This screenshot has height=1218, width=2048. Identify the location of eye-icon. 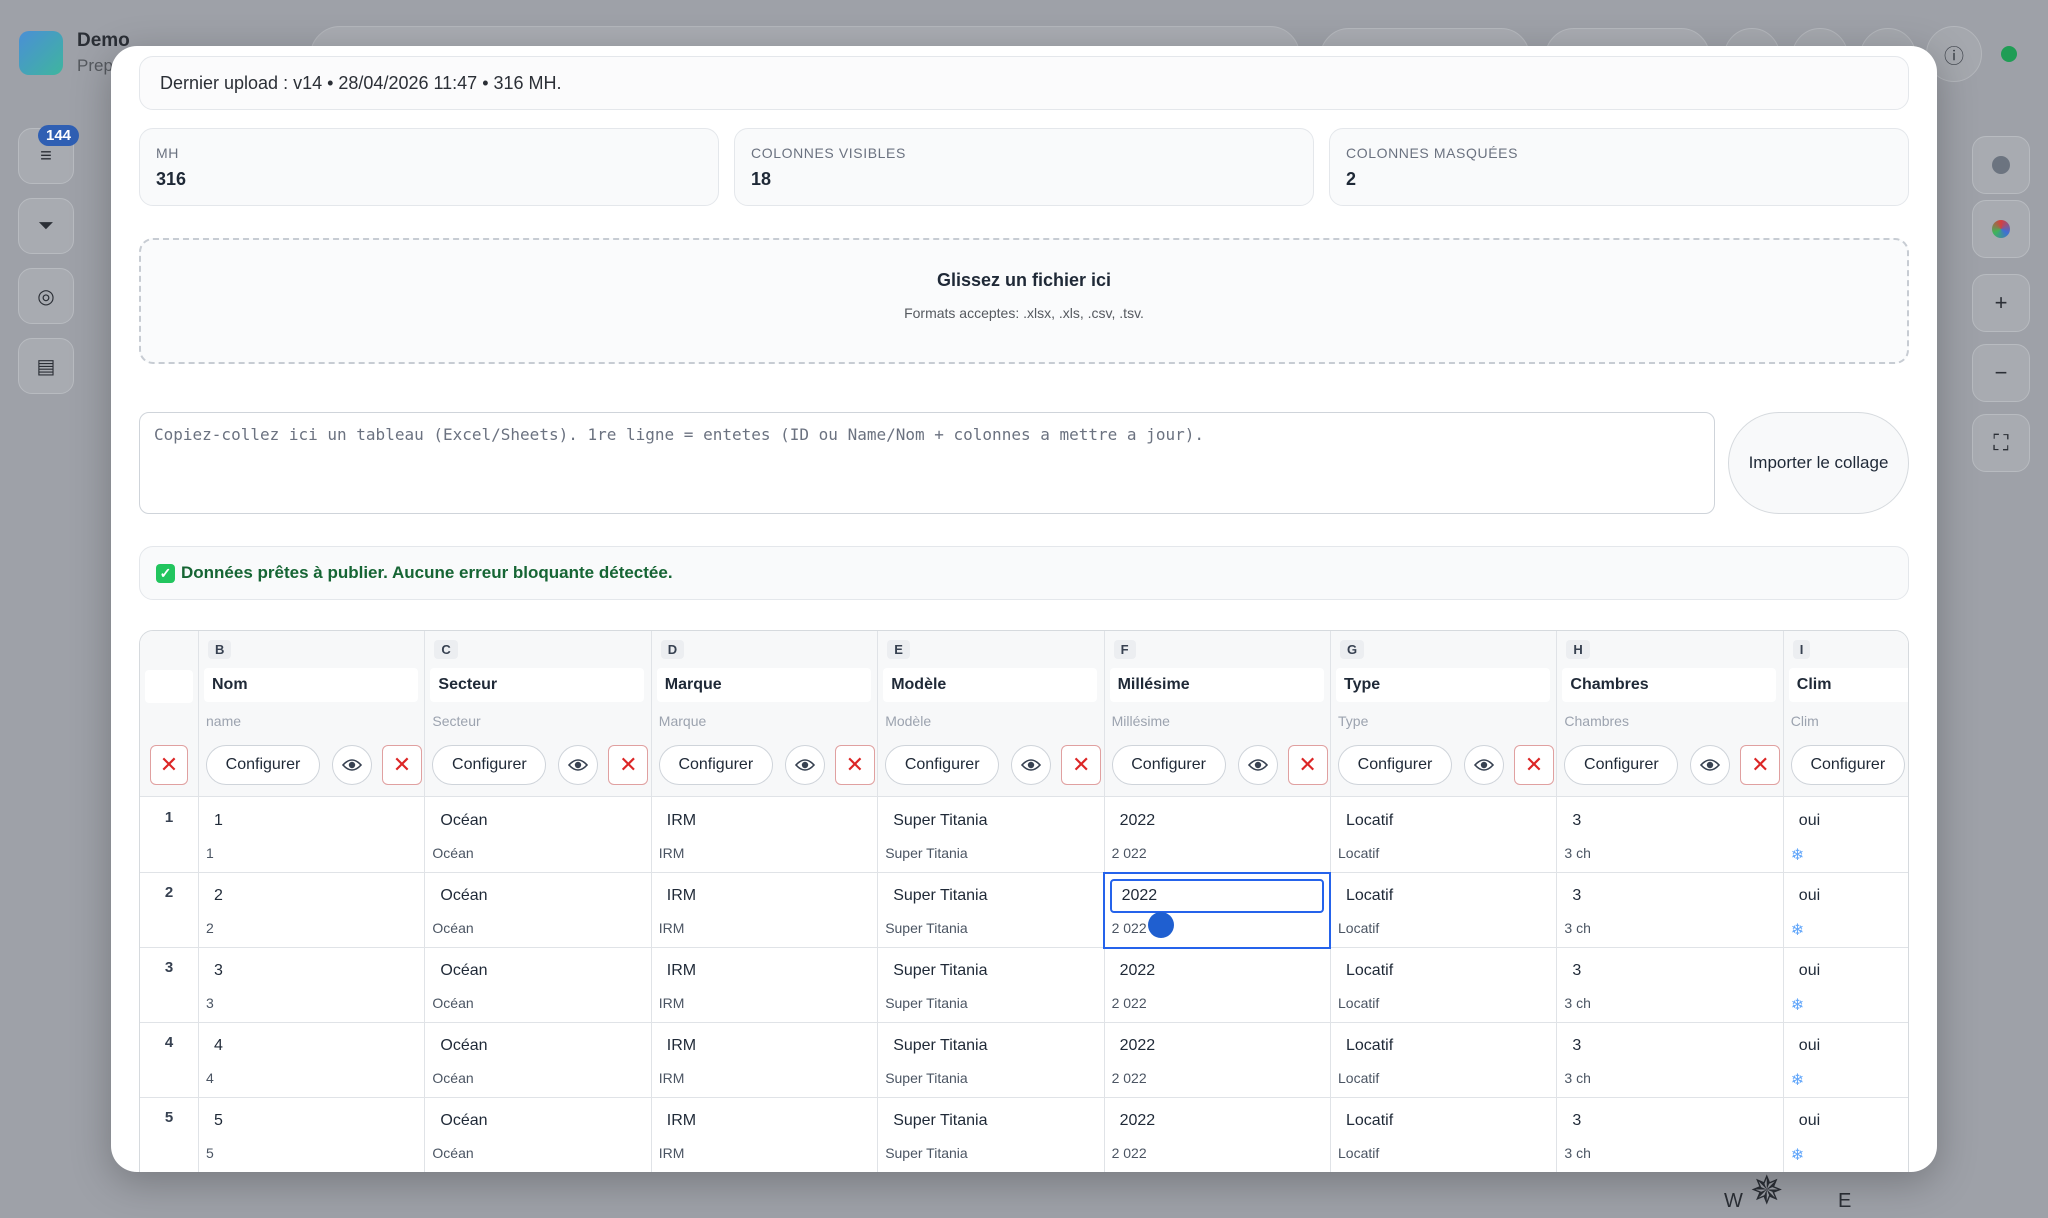
(1031, 765).